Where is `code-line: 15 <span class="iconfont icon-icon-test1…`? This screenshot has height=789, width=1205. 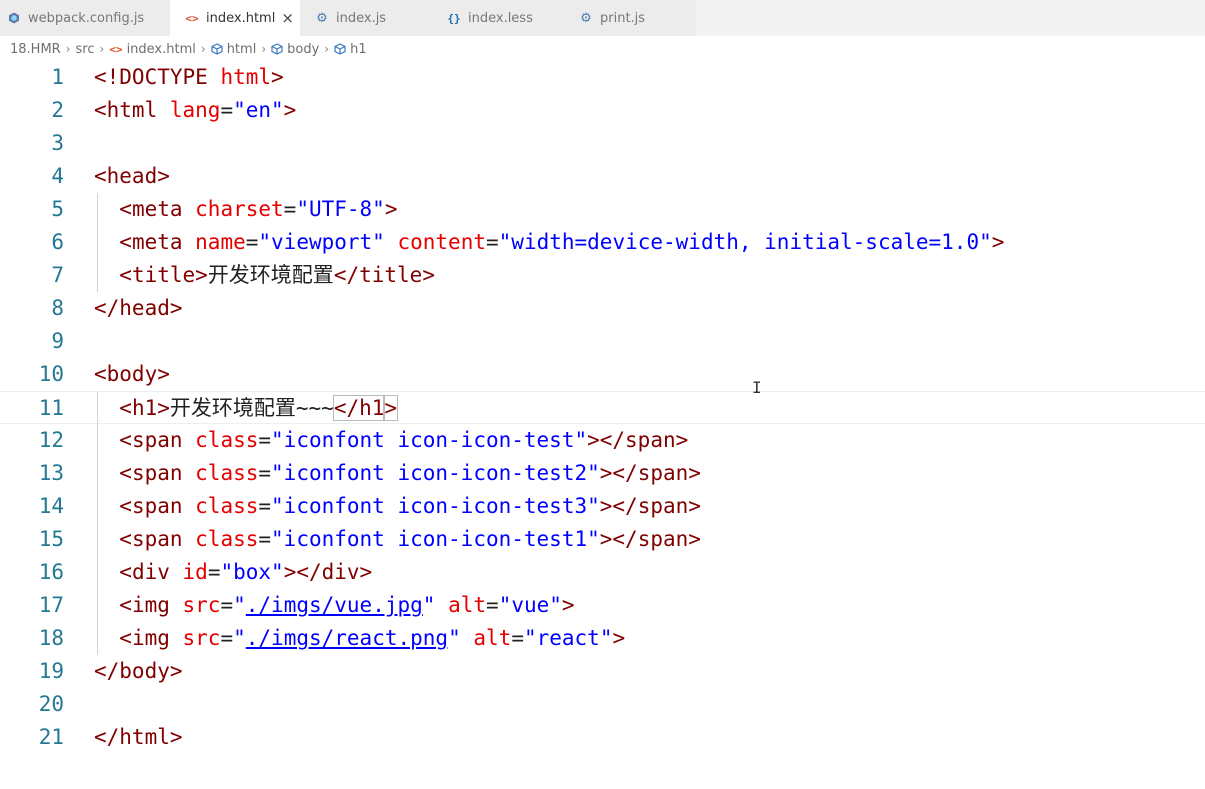
code-line: 15 <span class="iconfont icon-icon-test1… is located at coordinates (602, 539).